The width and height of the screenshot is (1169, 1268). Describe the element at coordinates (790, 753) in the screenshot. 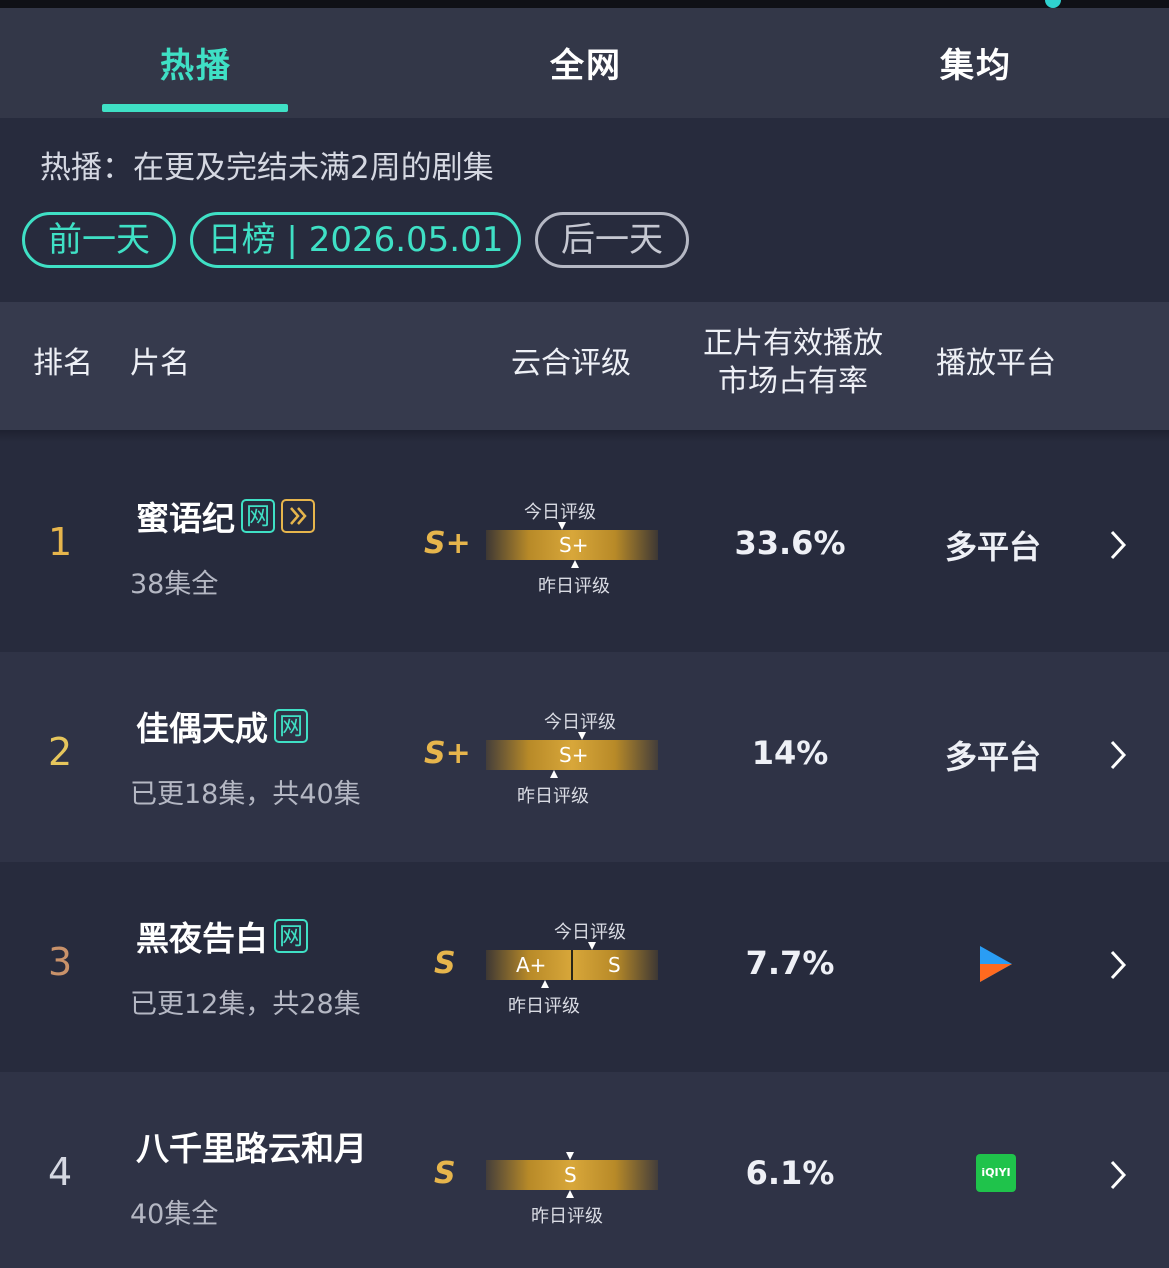

I see `market-share: 14%` at that location.